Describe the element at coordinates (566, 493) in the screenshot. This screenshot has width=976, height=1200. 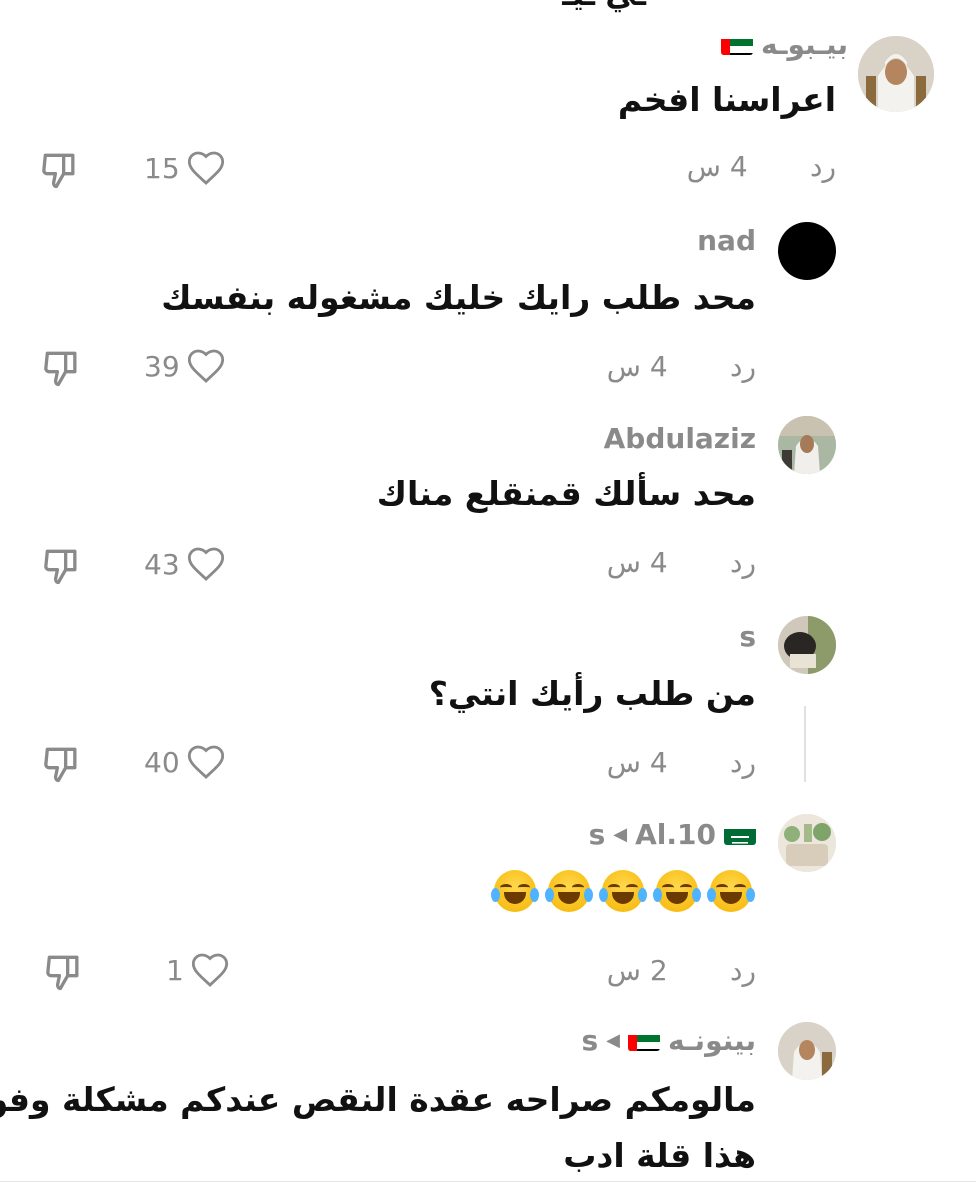
I see `comment-text: محد سألك قمنقلع مناك` at that location.